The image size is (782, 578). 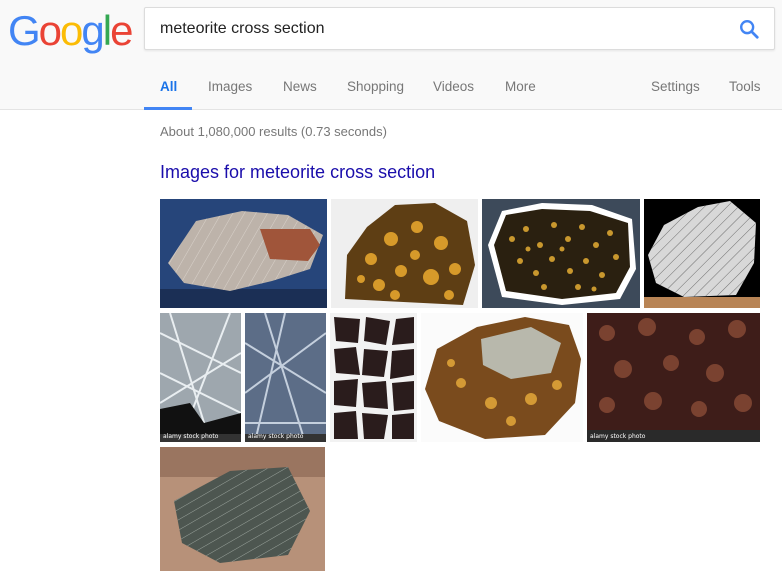 I want to click on logo-letter-o1: o, so click(x=50, y=30).